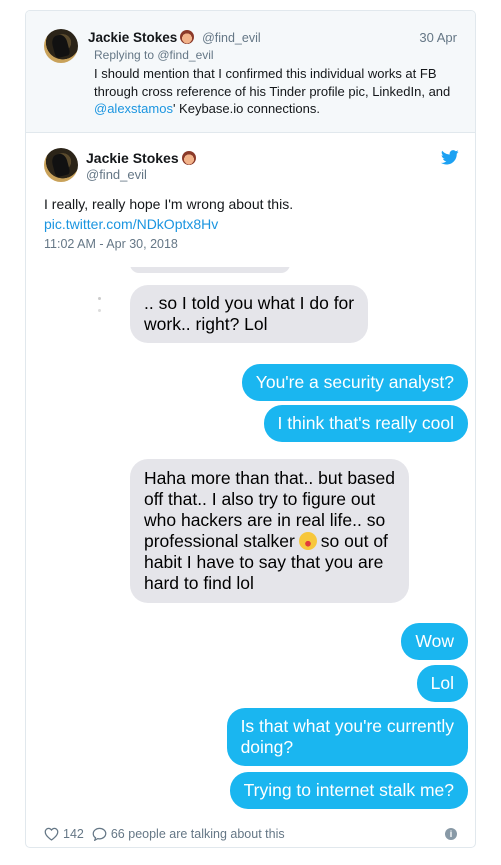 The width and height of the screenshot is (501, 865). I want to click on message-text: so out of, so click(354, 541).